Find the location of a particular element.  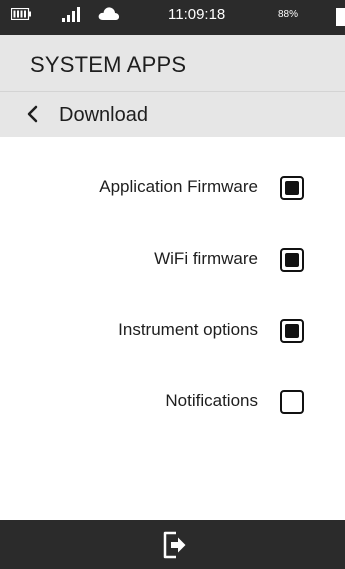

signal-icon is located at coordinates (73, 16).